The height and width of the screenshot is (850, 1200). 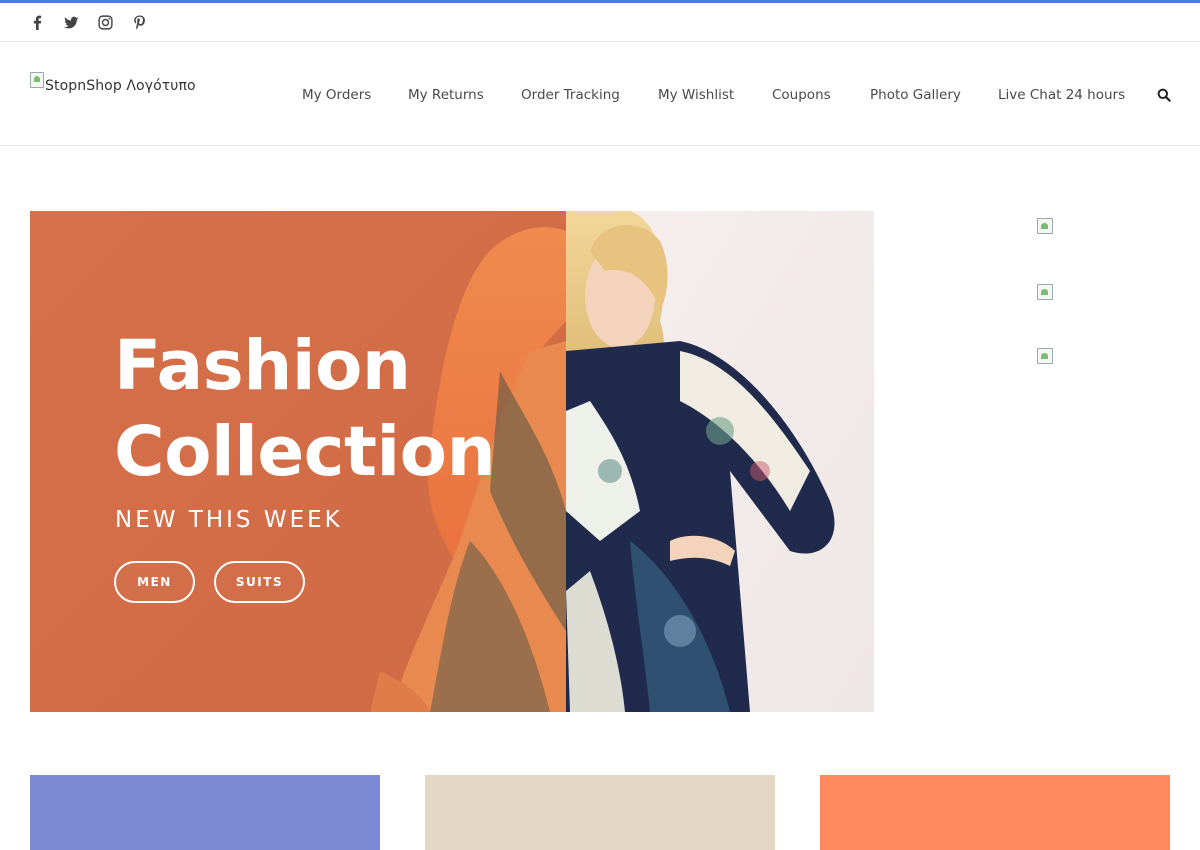 What do you see at coordinates (259, 582) in the screenshot?
I see `suits-button: SUITS` at bounding box center [259, 582].